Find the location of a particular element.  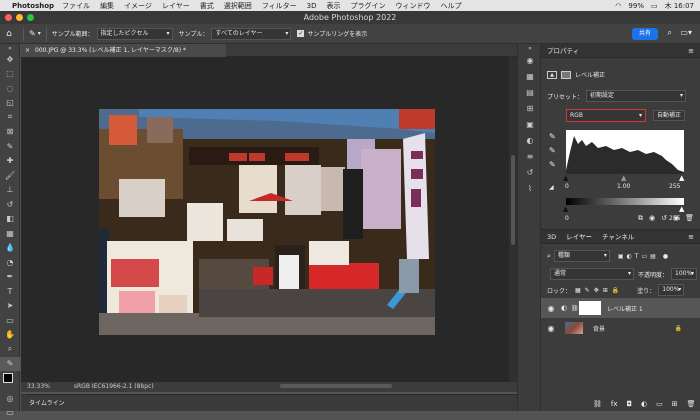

delete-layer-icon: 🗑 is located at coordinates (691, 404).